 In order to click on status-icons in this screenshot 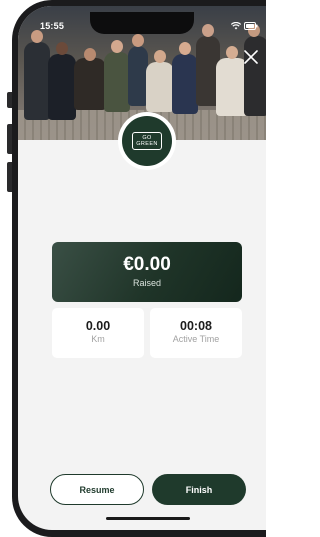, I will do `click(244, 26)`.